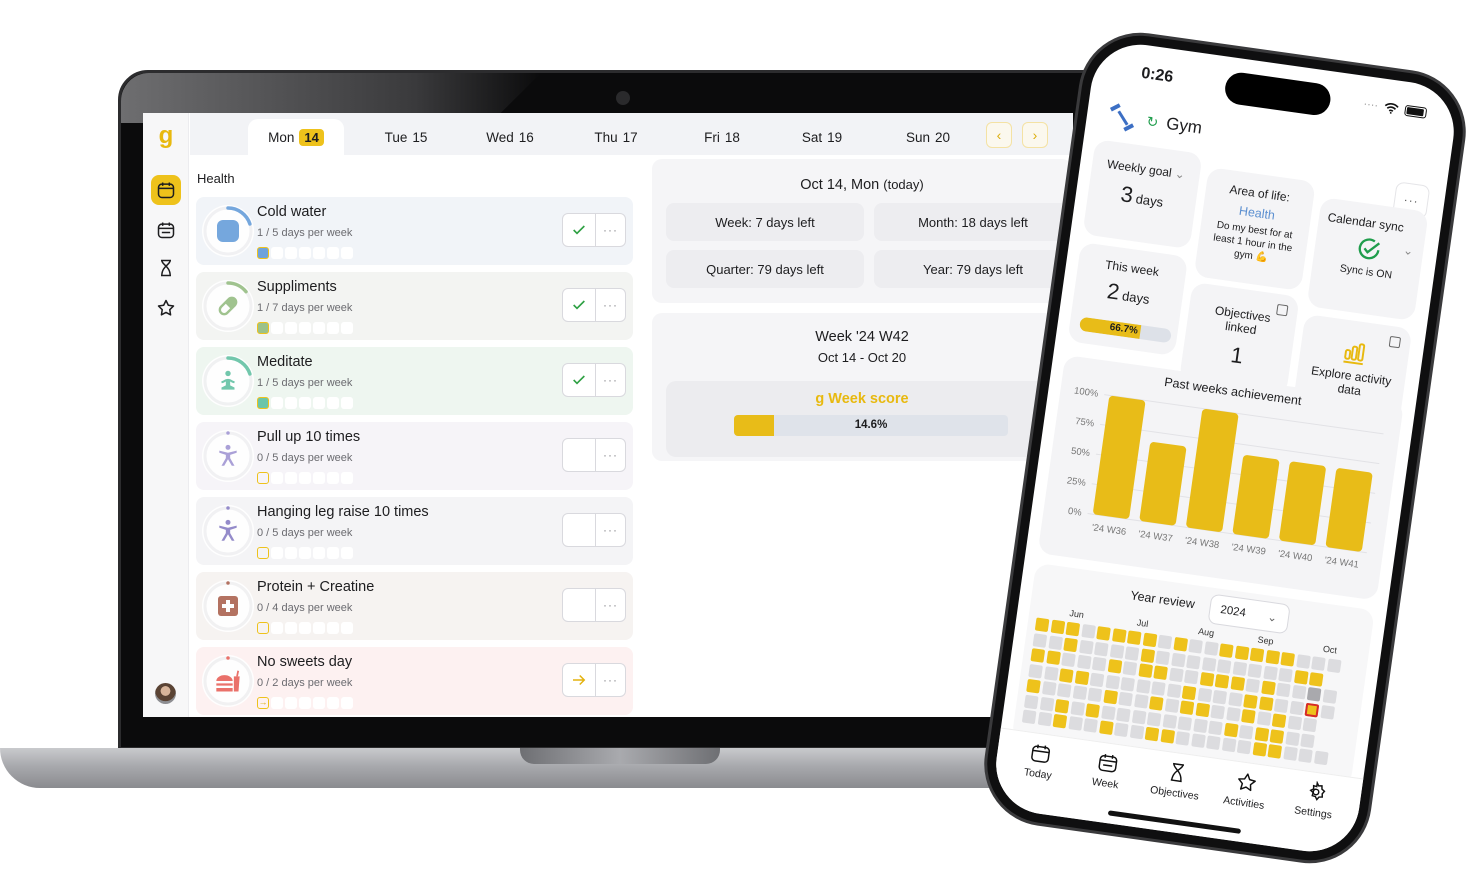  I want to click on habit-row: Meditate 1 / 5 days per week ···, so click(414, 381).